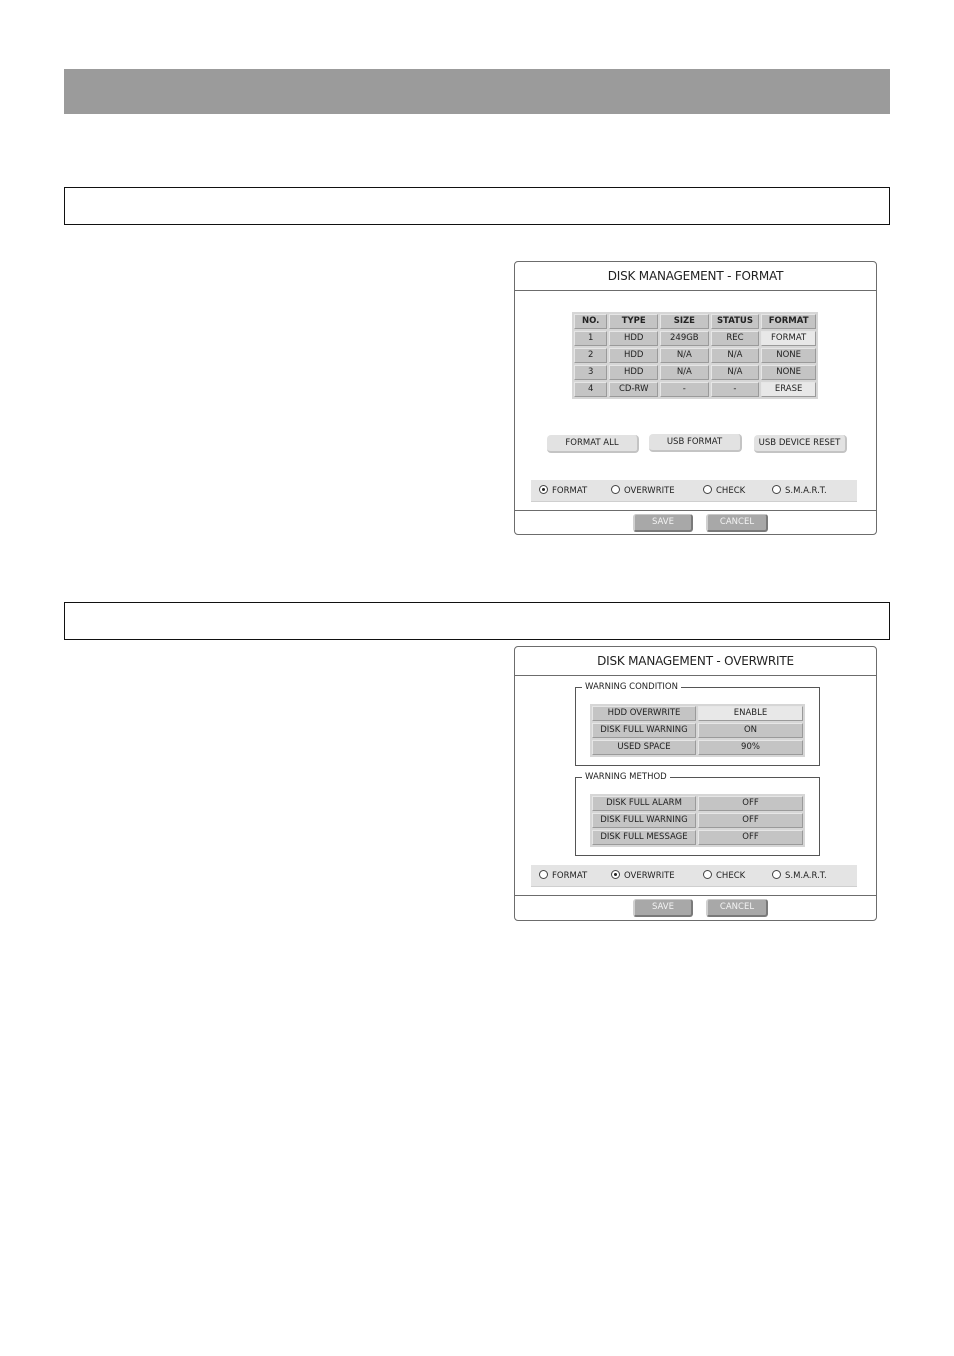 The image size is (954, 1356). I want to click on setting-row: DISK FULL ALARM OFF, so click(697, 803).